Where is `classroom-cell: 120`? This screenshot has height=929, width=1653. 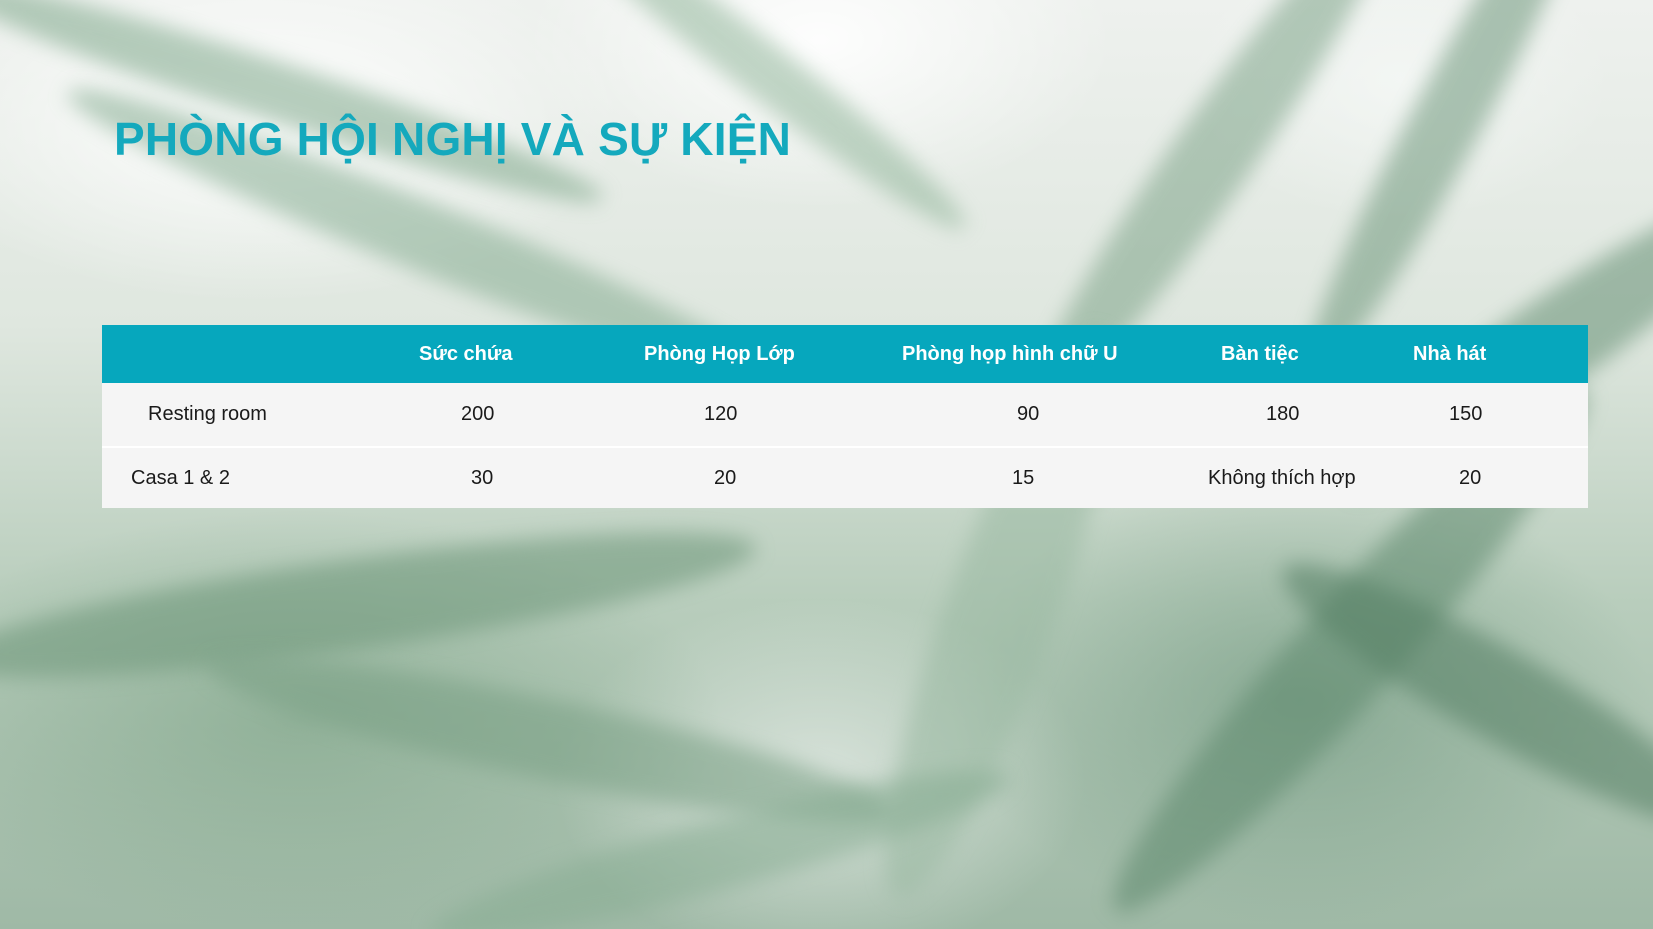 classroom-cell: 120 is located at coordinates (721, 414).